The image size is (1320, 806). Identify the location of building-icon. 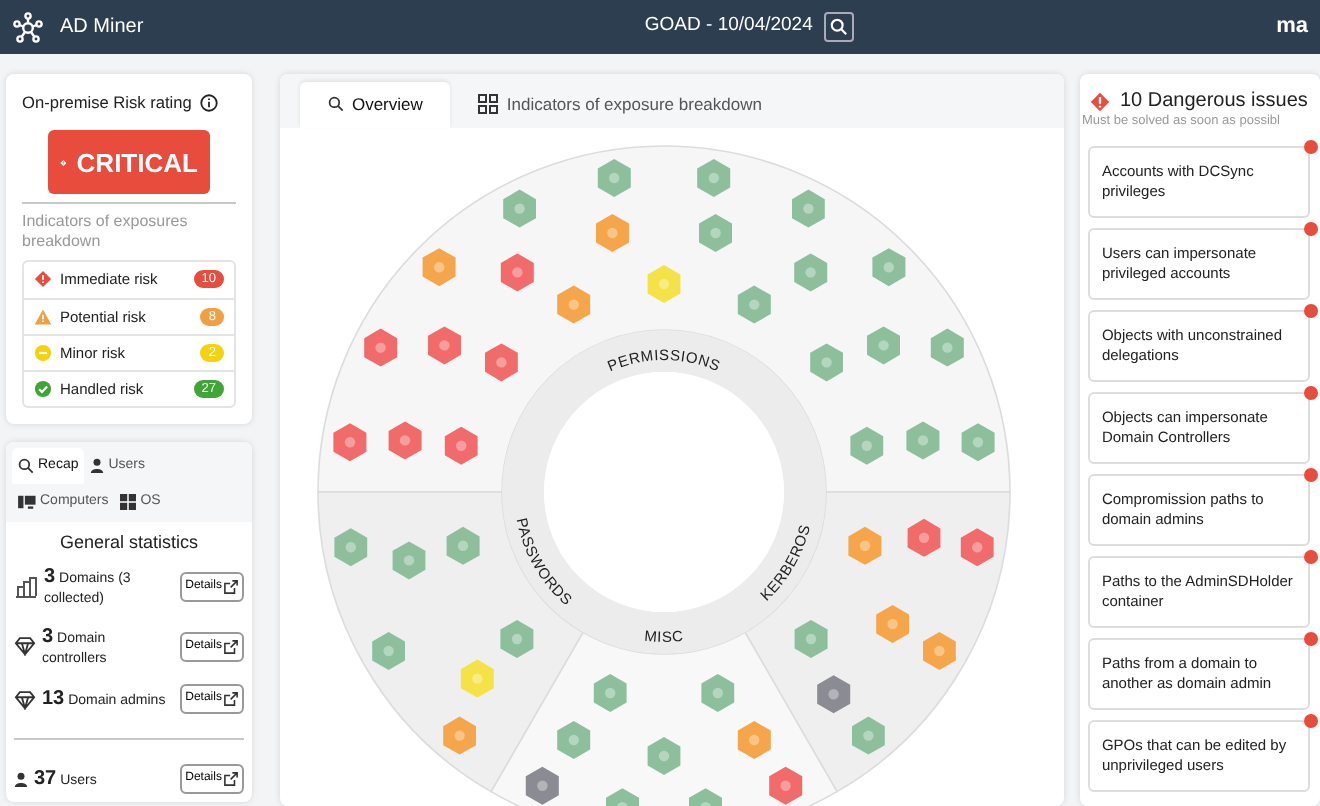
(26, 586).